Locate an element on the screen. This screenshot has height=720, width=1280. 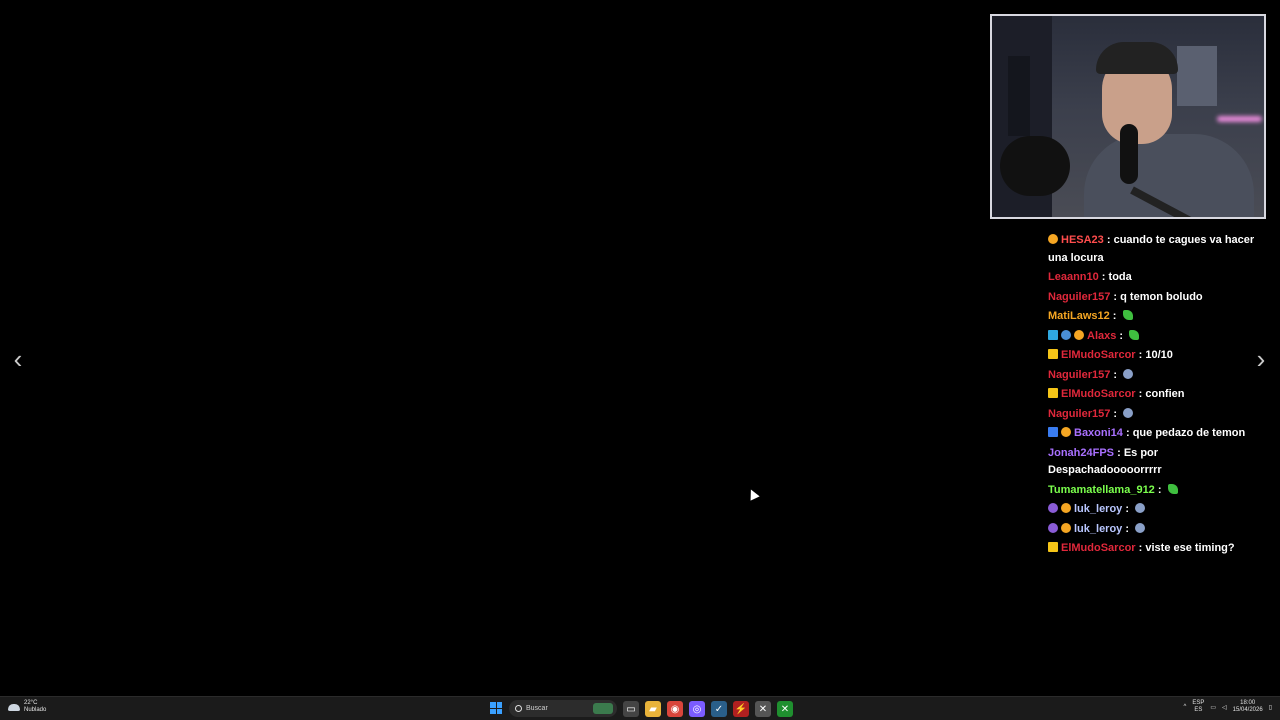
cube-badge-icon is located at coordinates (1053, 334).